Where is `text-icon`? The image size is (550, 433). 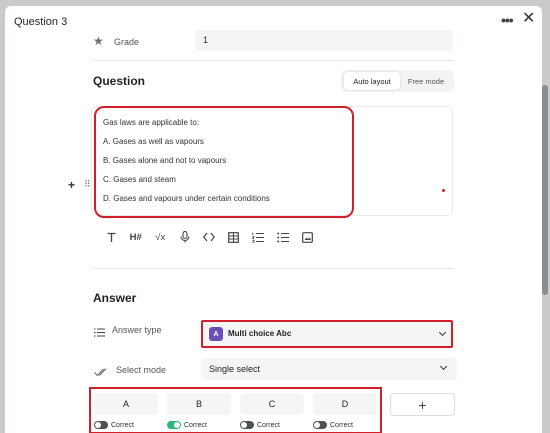
text-icon is located at coordinates (111, 237).